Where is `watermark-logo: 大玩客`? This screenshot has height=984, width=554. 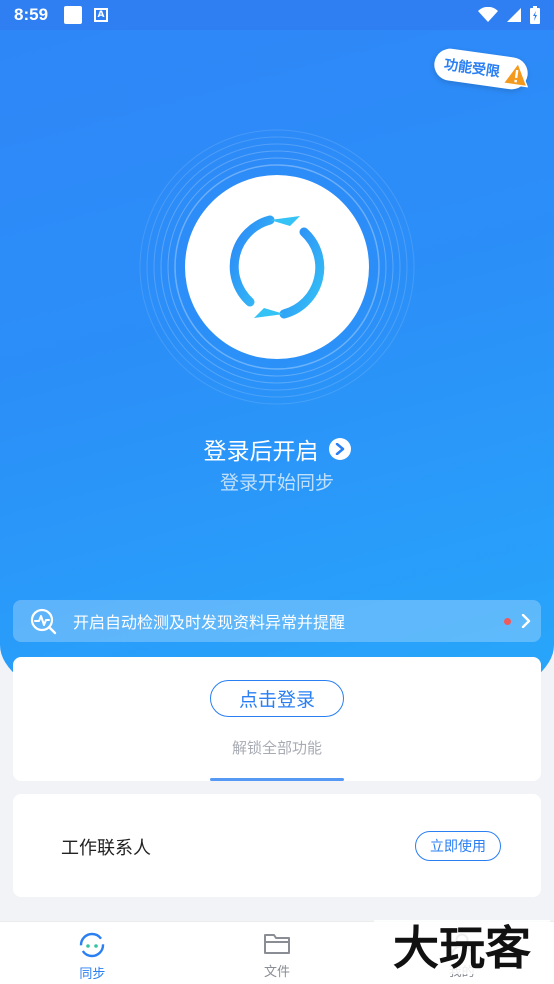 watermark-logo: 大玩客 is located at coordinates (462, 947).